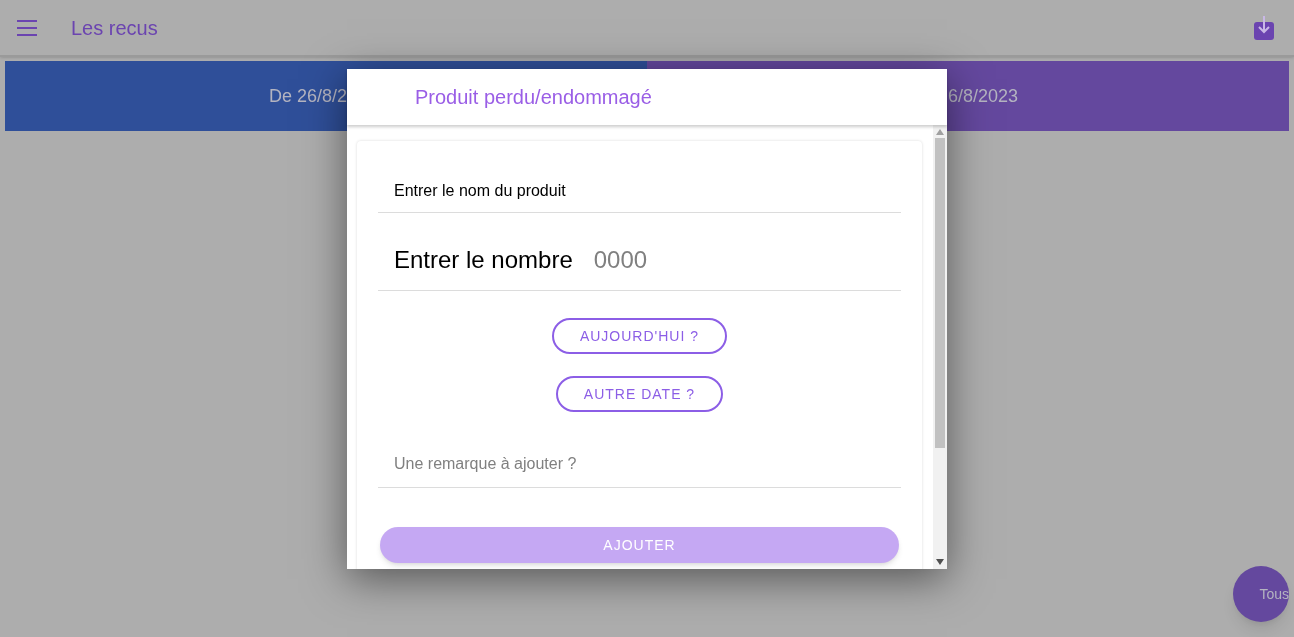 Image resolution: width=1294 pixels, height=637 pixels. Describe the element at coordinates (940, 132) in the screenshot. I see `scroll-up-icon` at that location.